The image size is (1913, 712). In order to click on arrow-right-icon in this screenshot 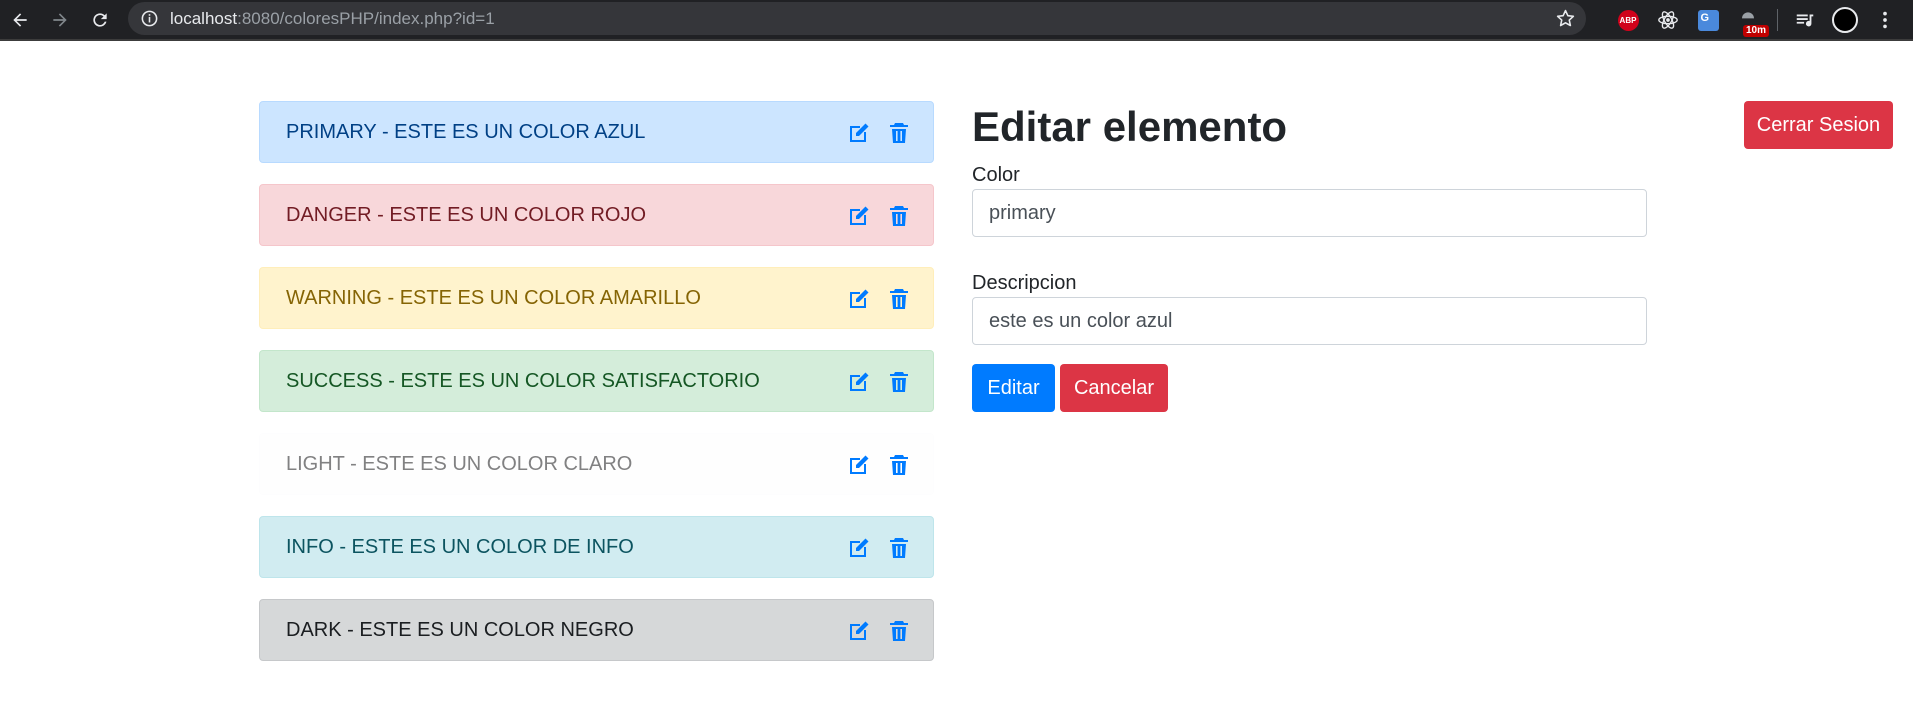, I will do `click(60, 20)`.